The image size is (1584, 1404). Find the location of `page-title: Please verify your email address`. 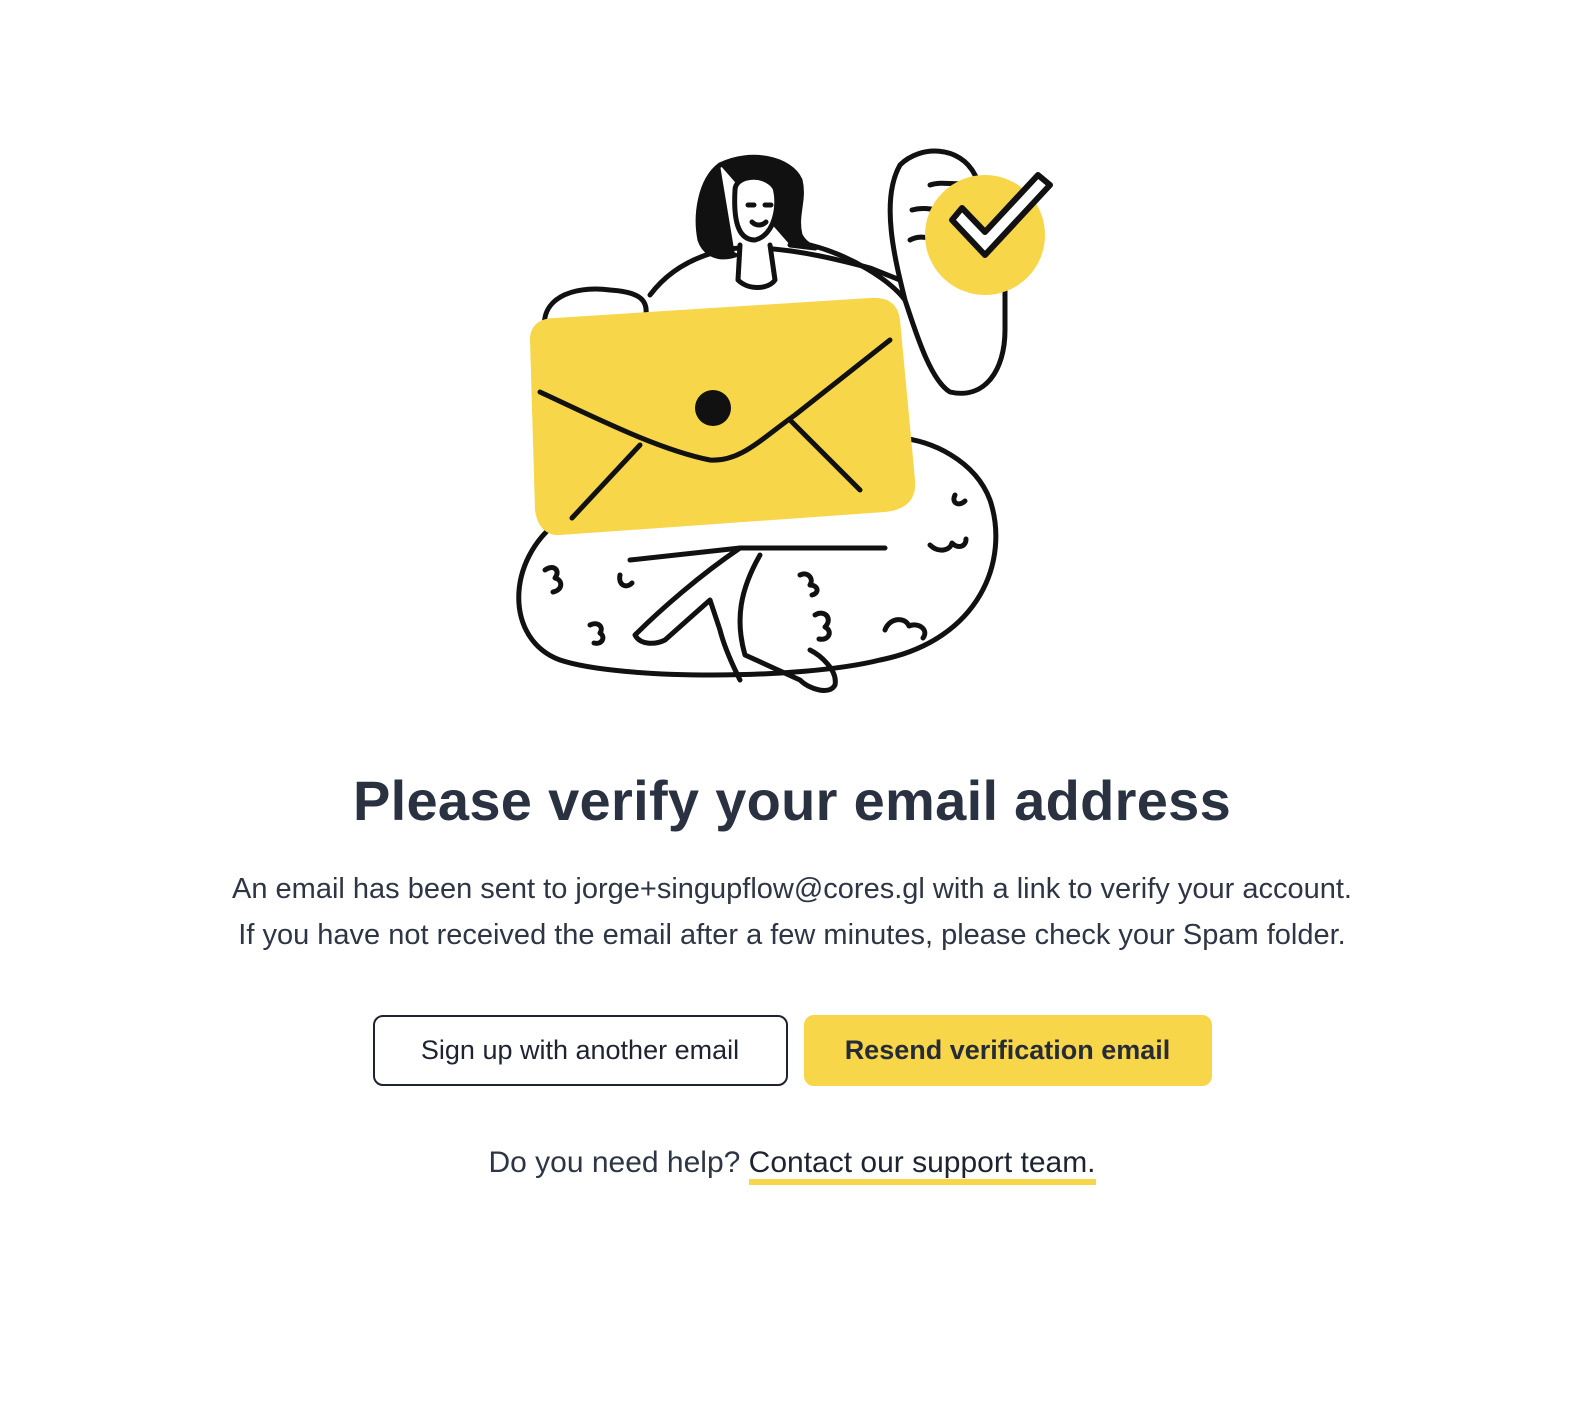

page-title: Please verify your email address is located at coordinates (792, 800).